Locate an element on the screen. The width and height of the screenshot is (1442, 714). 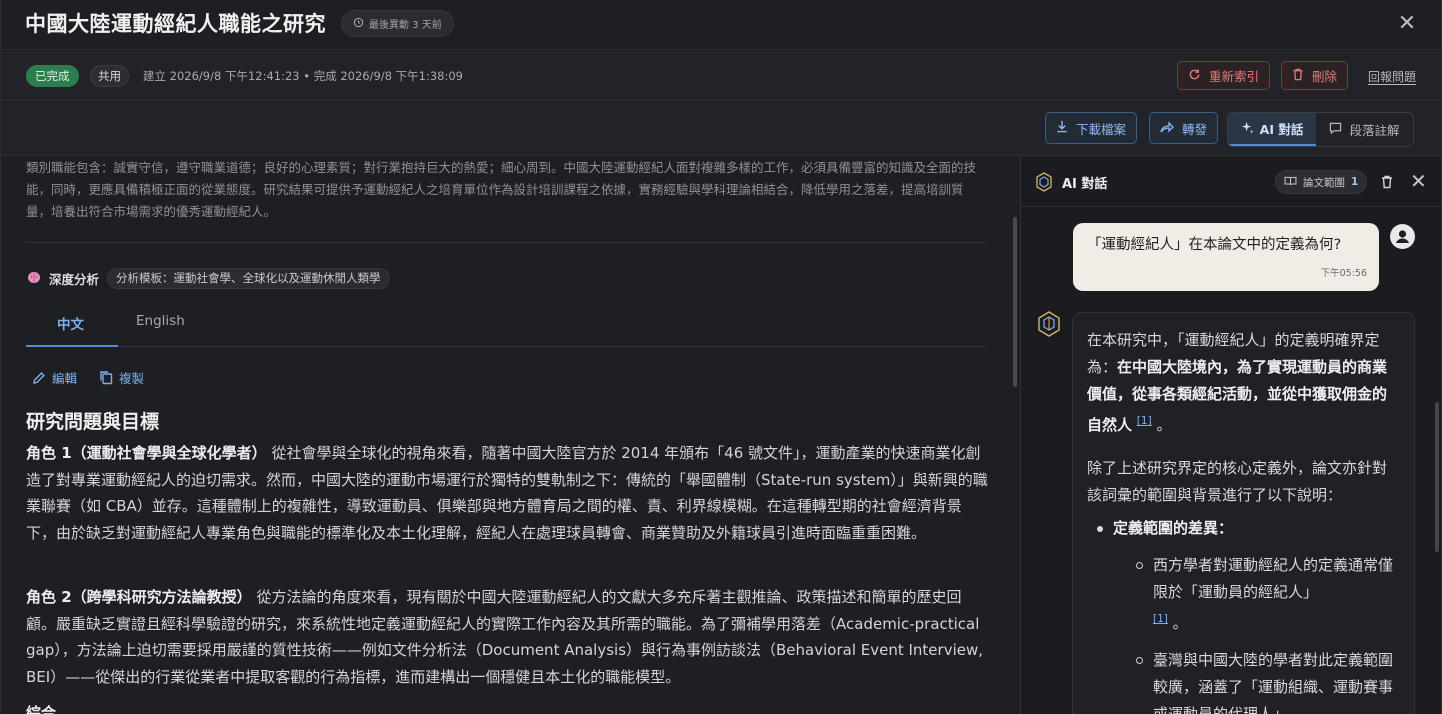
scope-count: 1 is located at coordinates (1355, 182).